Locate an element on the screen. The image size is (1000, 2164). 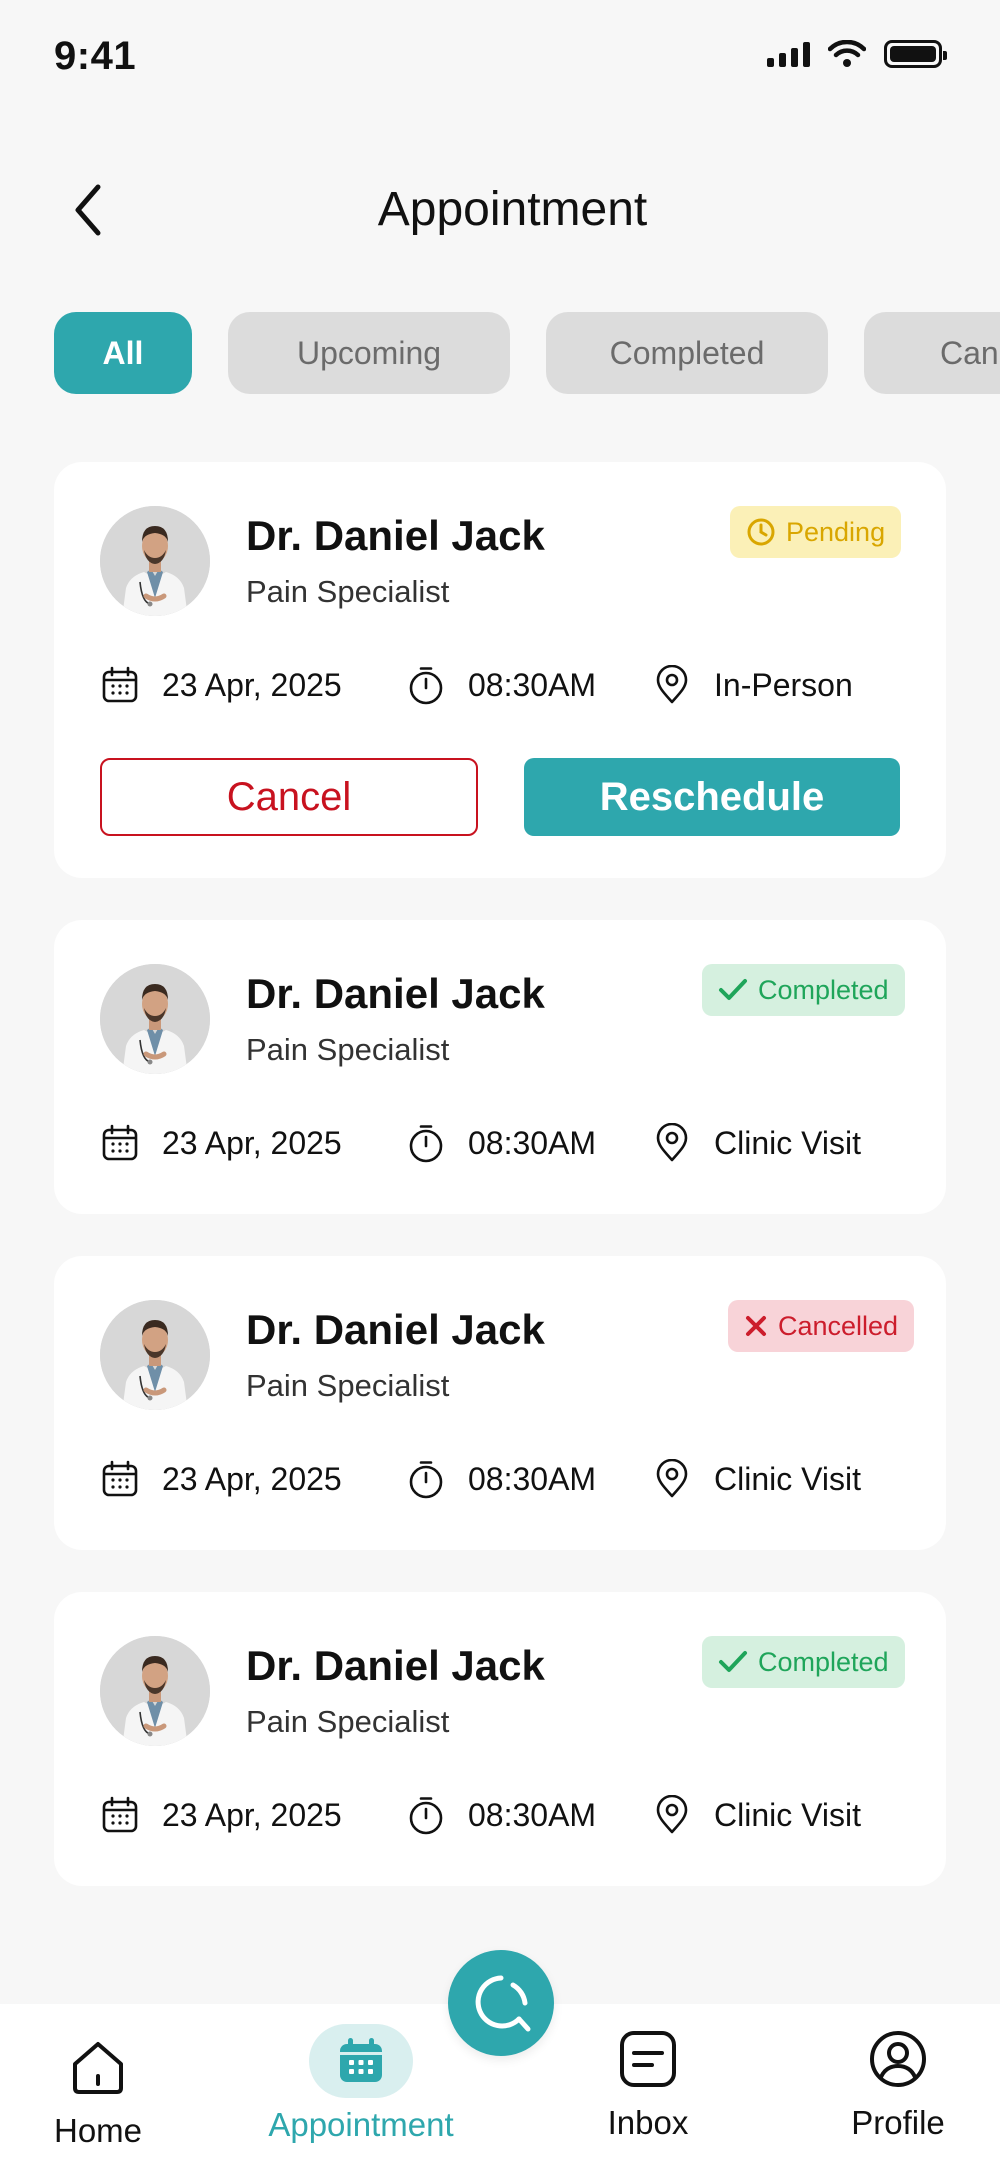
tab-upcoming: Upcoming is located at coordinates (369, 353).